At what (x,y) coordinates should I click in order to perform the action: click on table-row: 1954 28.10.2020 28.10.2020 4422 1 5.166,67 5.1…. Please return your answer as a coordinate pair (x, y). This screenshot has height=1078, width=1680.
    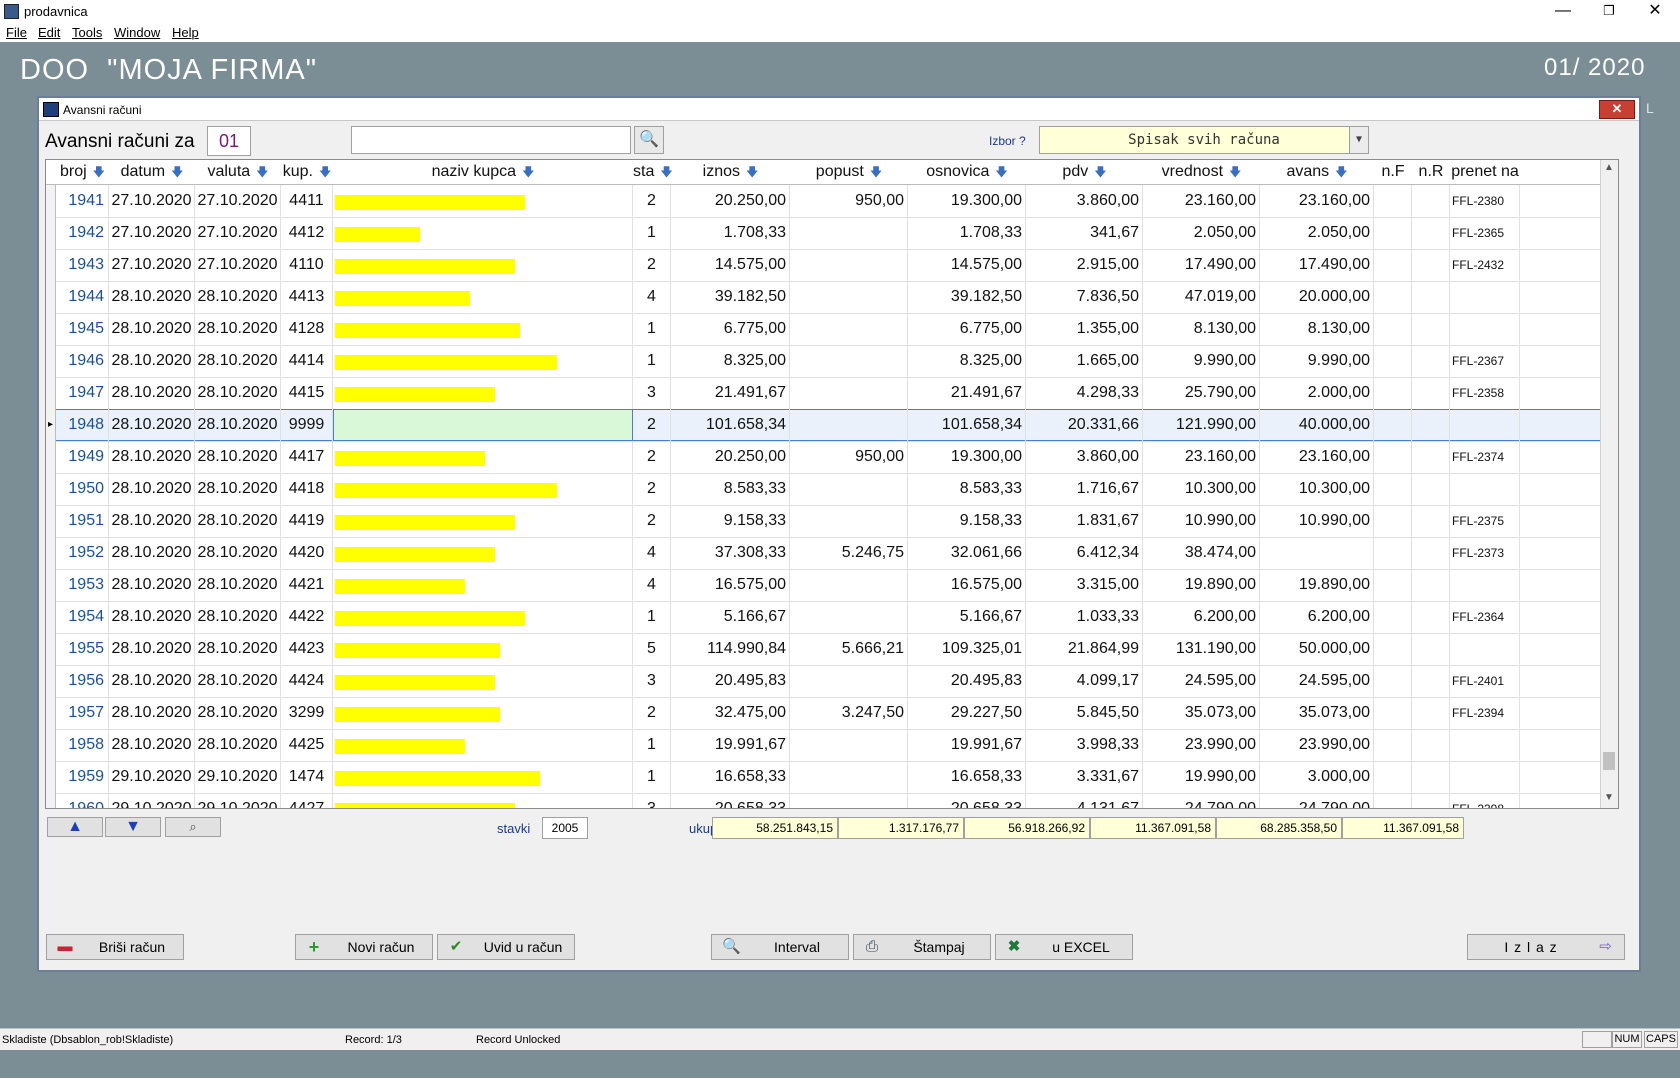
    Looking at the image, I should click on (832, 617).